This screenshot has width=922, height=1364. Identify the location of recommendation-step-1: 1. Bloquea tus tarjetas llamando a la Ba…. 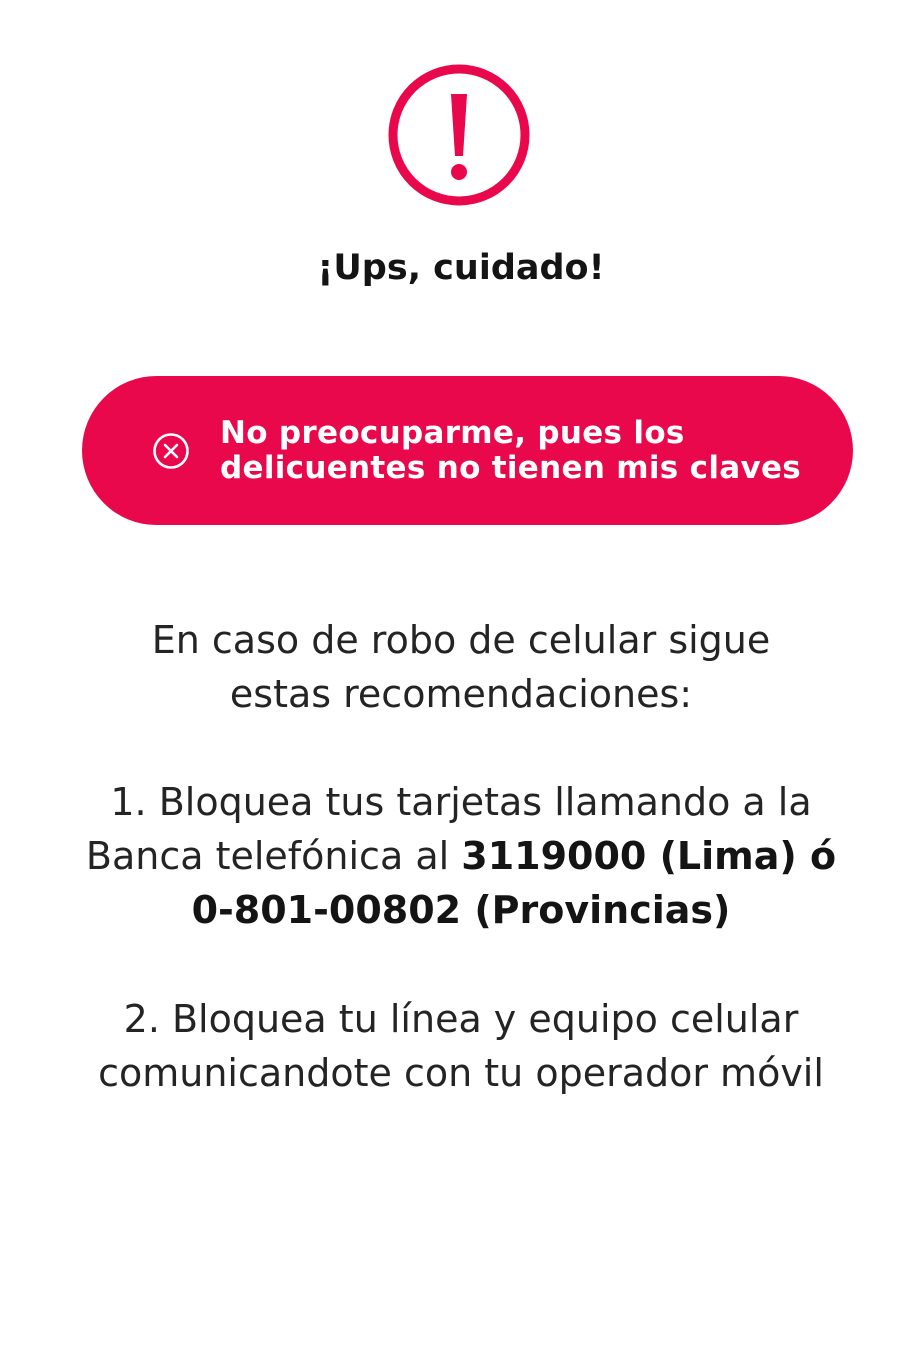
(461, 856).